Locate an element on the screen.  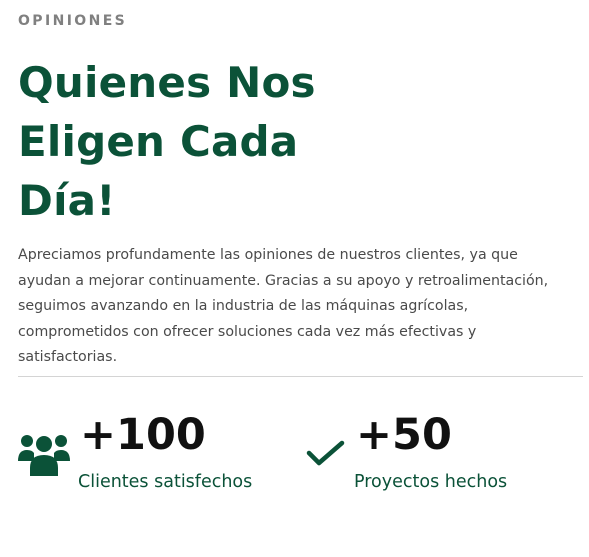
section-divider is located at coordinates (300, 376).